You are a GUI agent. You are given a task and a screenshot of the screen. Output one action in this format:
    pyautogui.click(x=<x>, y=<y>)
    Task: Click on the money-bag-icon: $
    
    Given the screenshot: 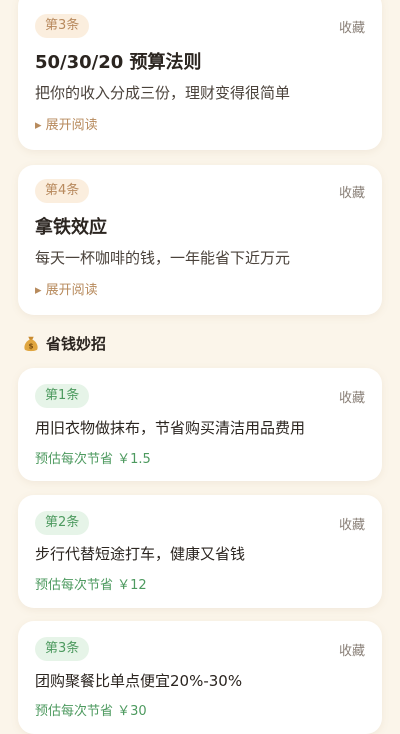 What is the action you would take?
    pyautogui.click(x=31, y=343)
    